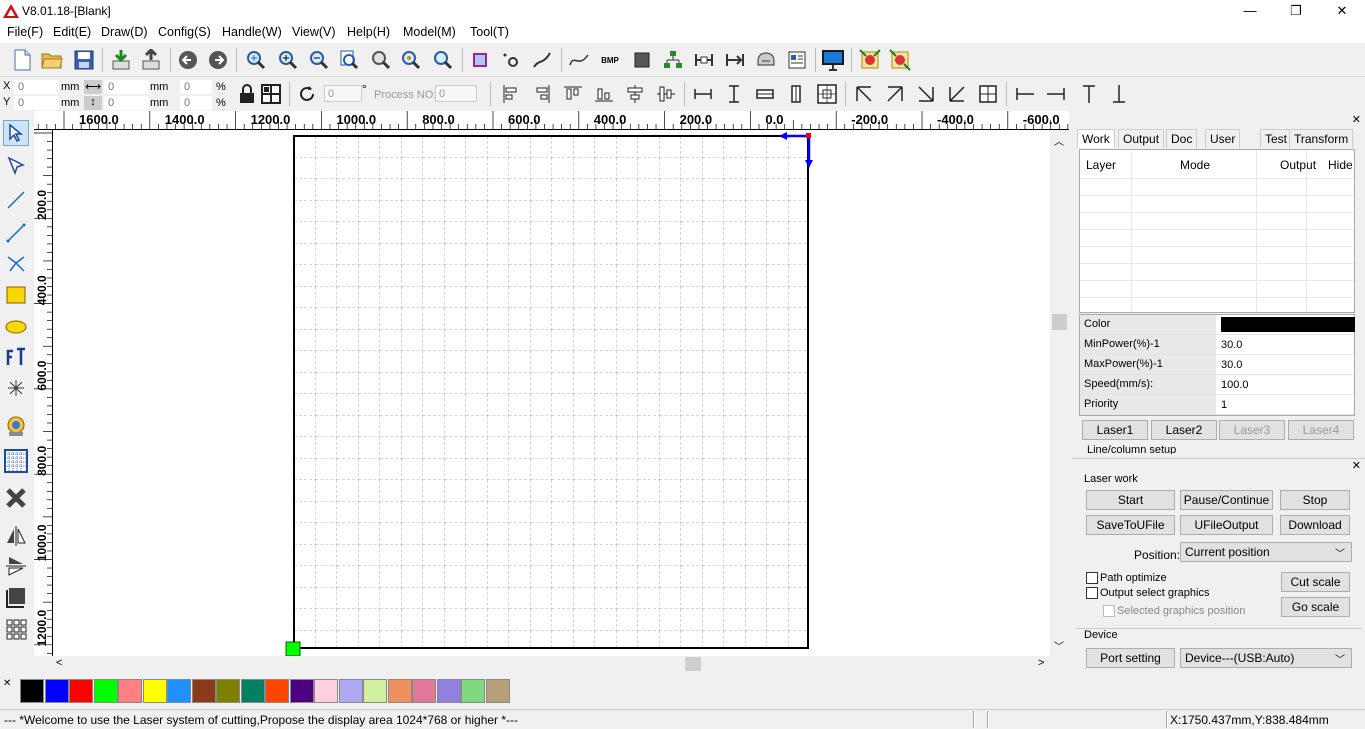 This screenshot has height=729, width=1365. Describe the element at coordinates (1217, 385) in the screenshot. I see `prop-row: Speed(mm/s): 100.0` at that location.